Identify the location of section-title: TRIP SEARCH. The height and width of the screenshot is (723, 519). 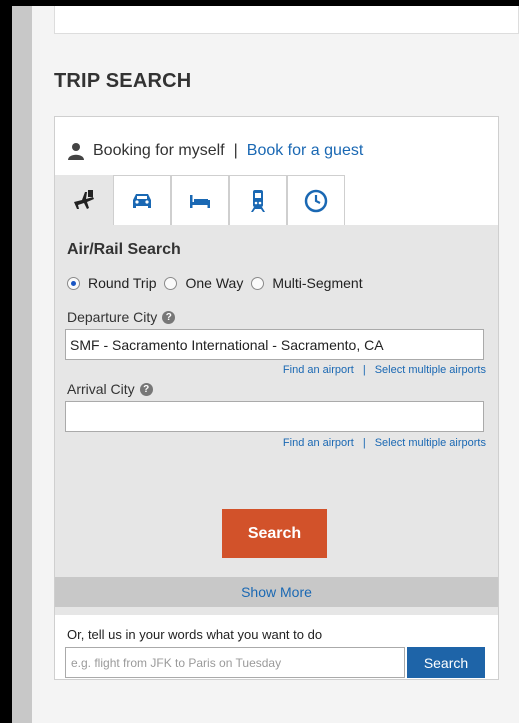
(123, 81).